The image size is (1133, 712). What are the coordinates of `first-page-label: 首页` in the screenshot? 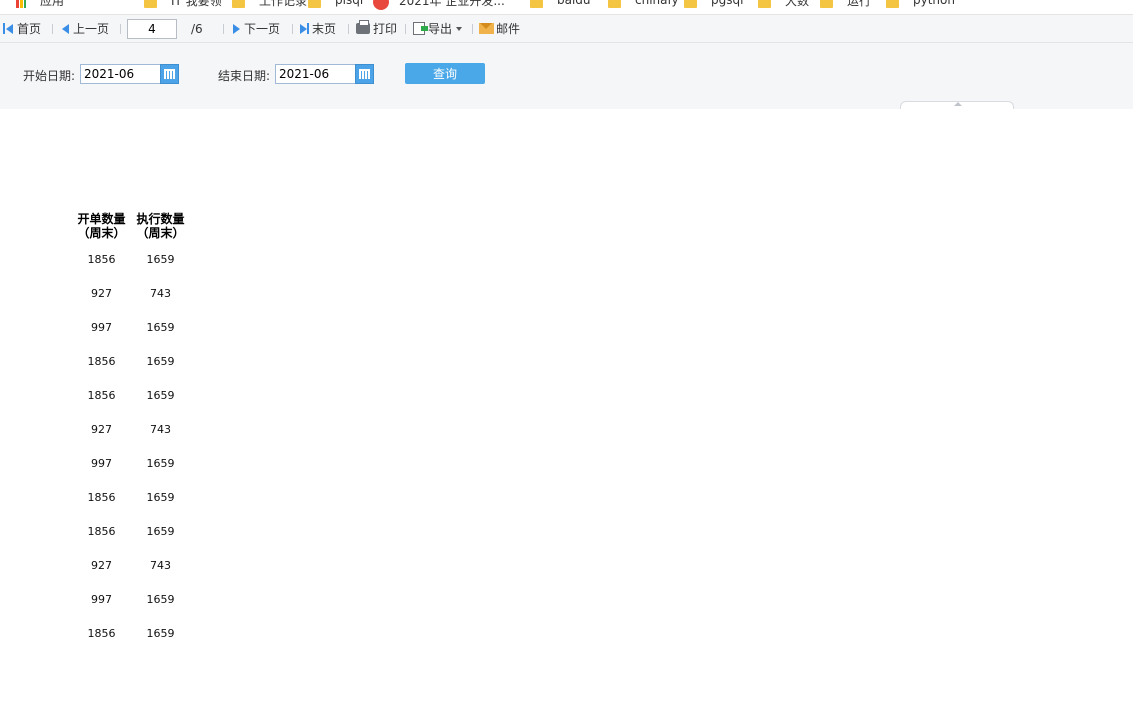 It's located at (29, 29).